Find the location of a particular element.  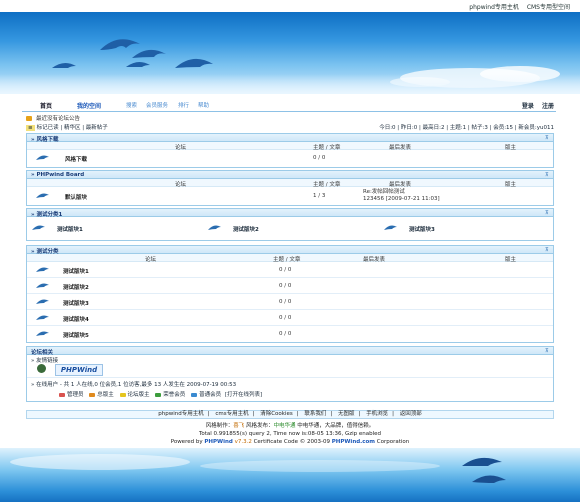

legend-label: 总版主 is located at coordinates (105, 395).